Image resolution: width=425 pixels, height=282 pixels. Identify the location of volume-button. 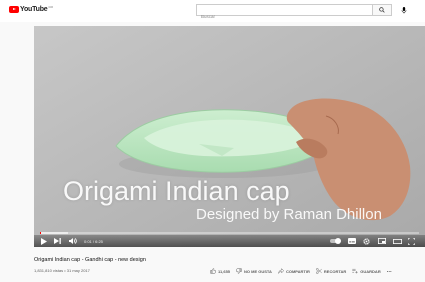
(73, 241).